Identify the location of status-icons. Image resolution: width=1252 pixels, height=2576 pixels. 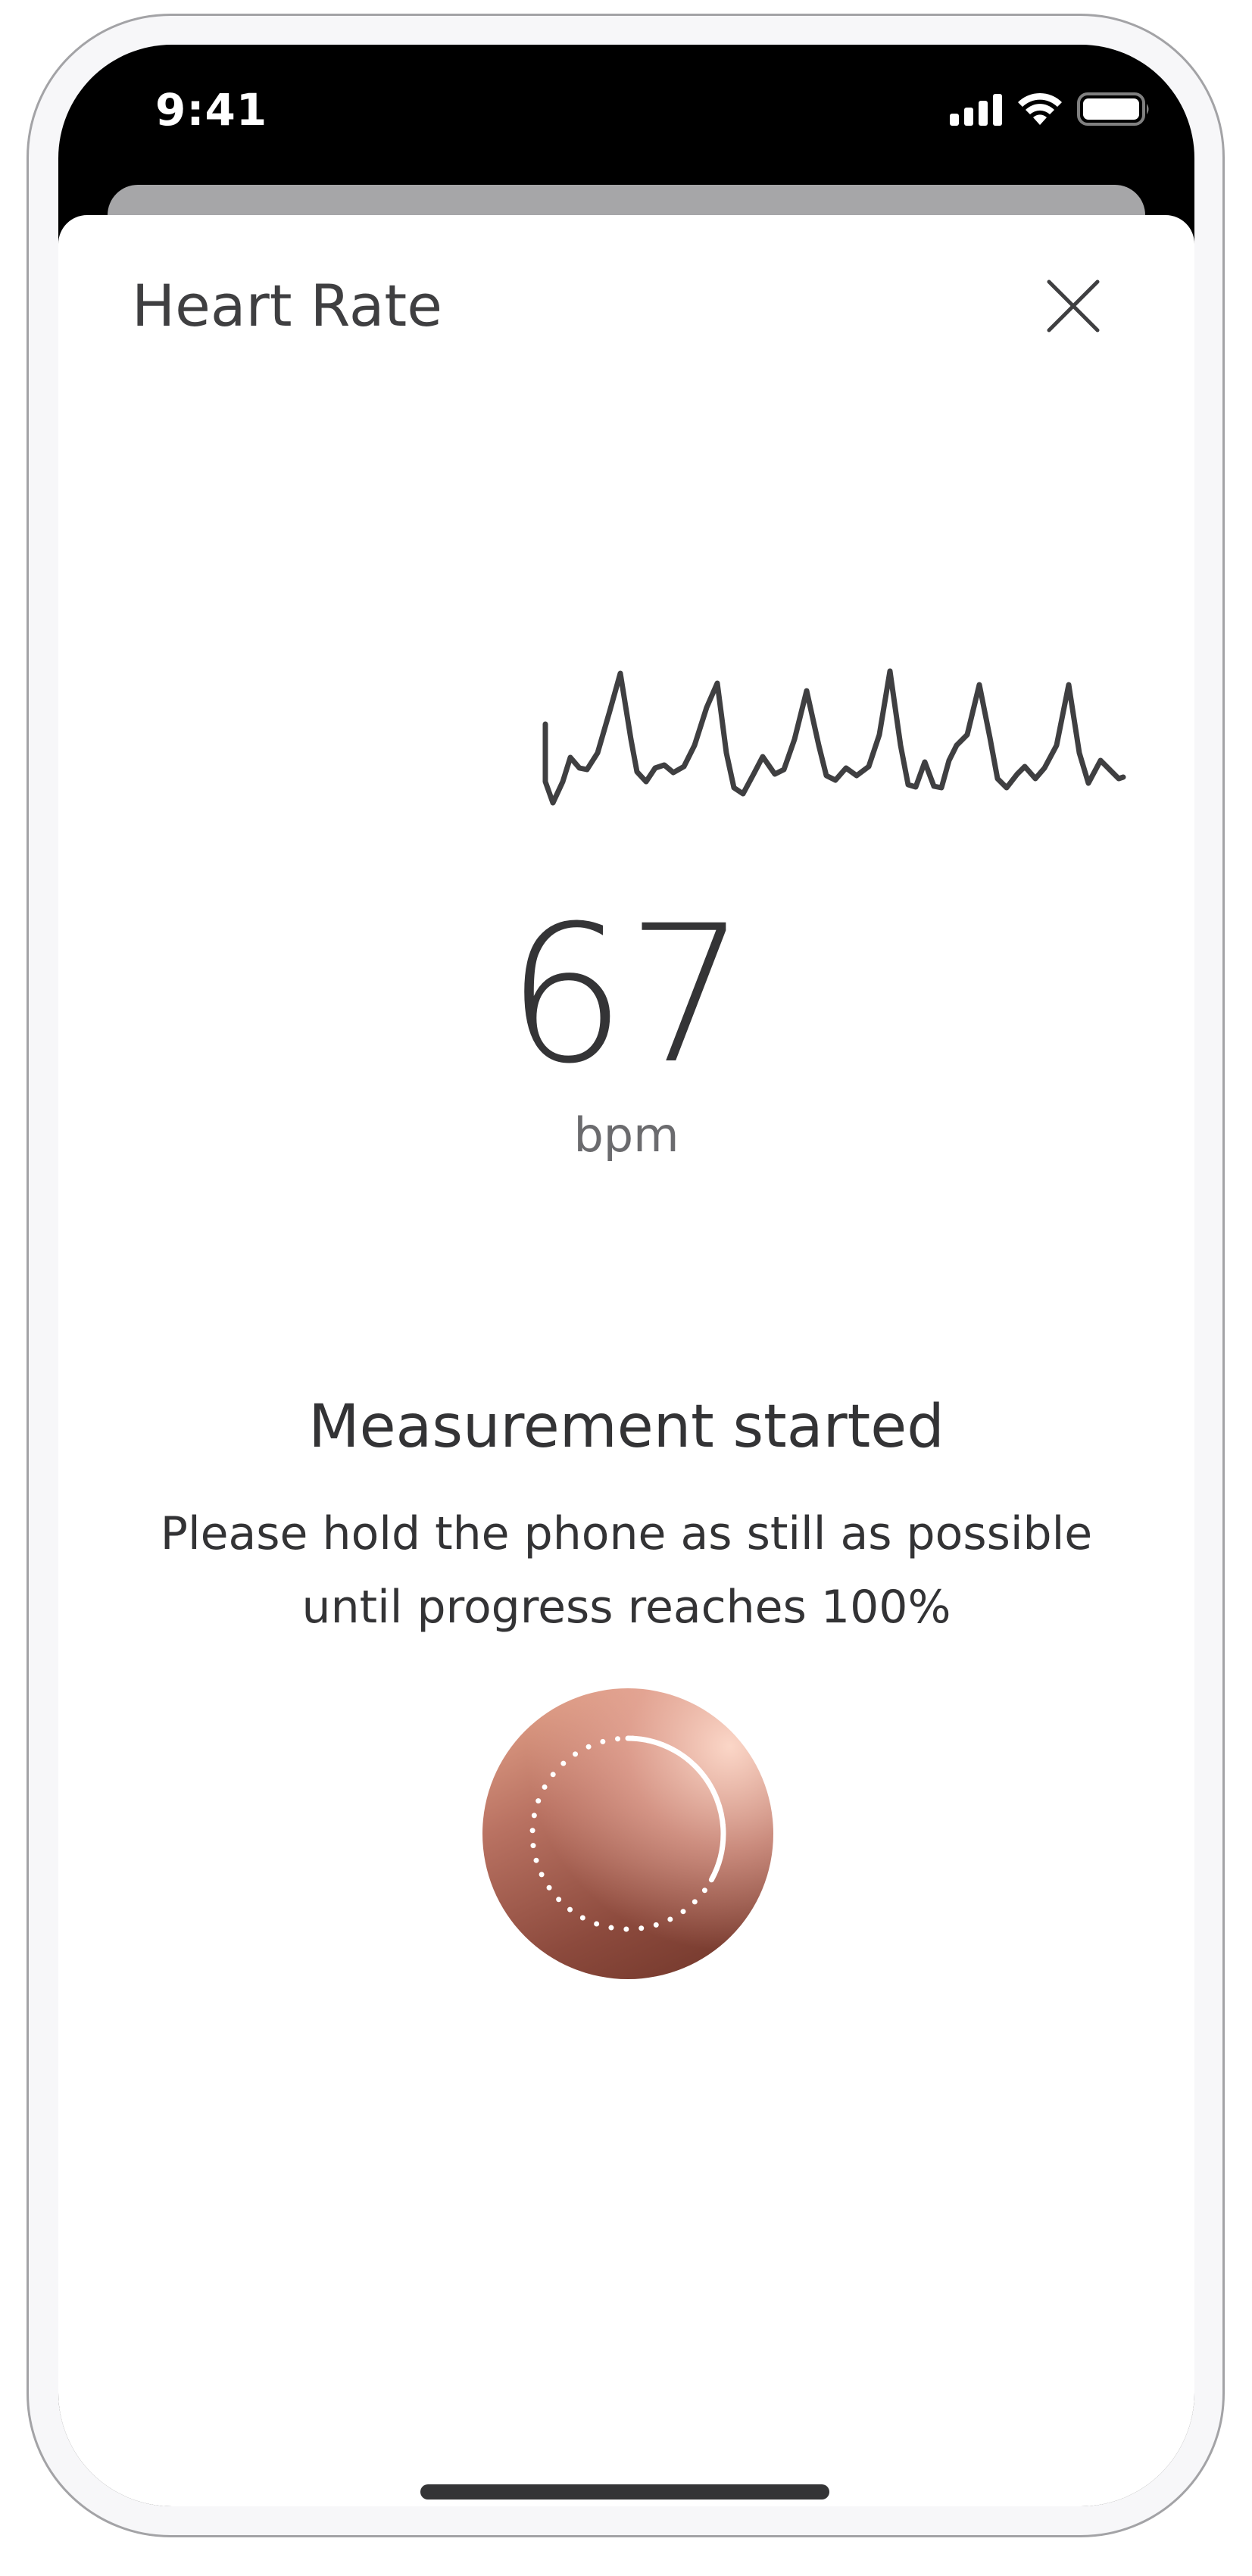
(1050, 109).